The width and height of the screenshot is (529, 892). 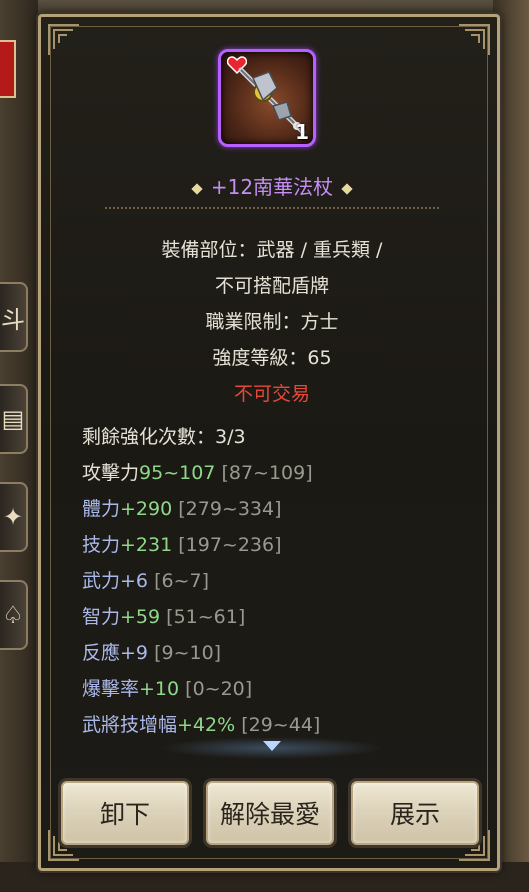 What do you see at coordinates (151, 651) in the screenshot?
I see `stat-reaction: 反應+9 [9~10]` at bounding box center [151, 651].